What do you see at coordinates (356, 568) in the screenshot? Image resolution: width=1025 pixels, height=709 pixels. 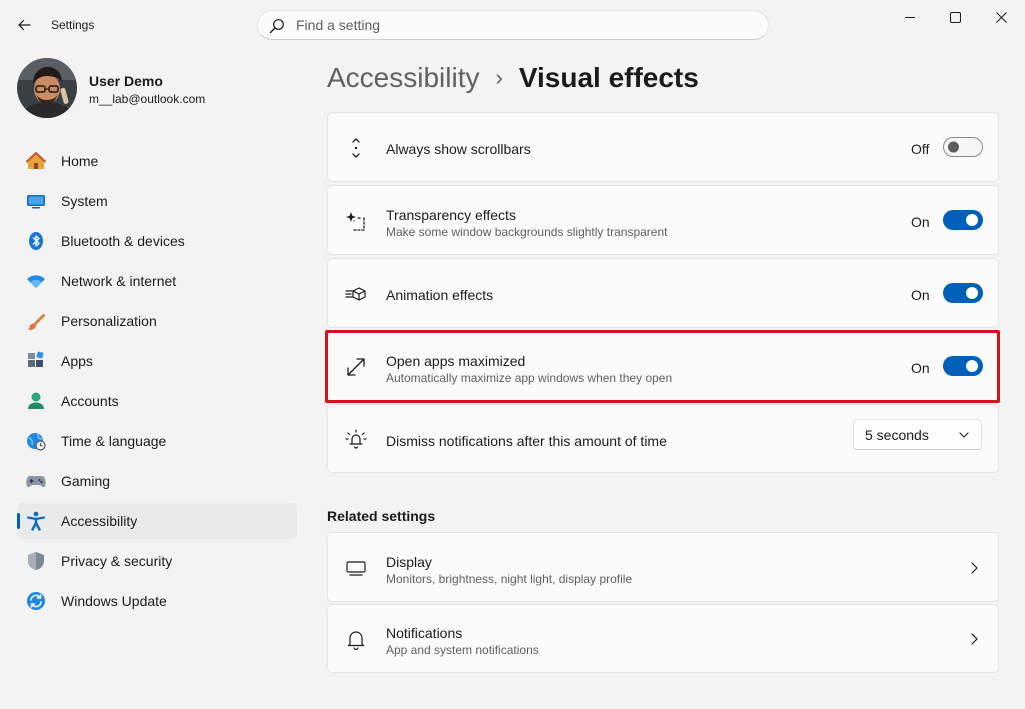 I see `display-monitor-icon` at bounding box center [356, 568].